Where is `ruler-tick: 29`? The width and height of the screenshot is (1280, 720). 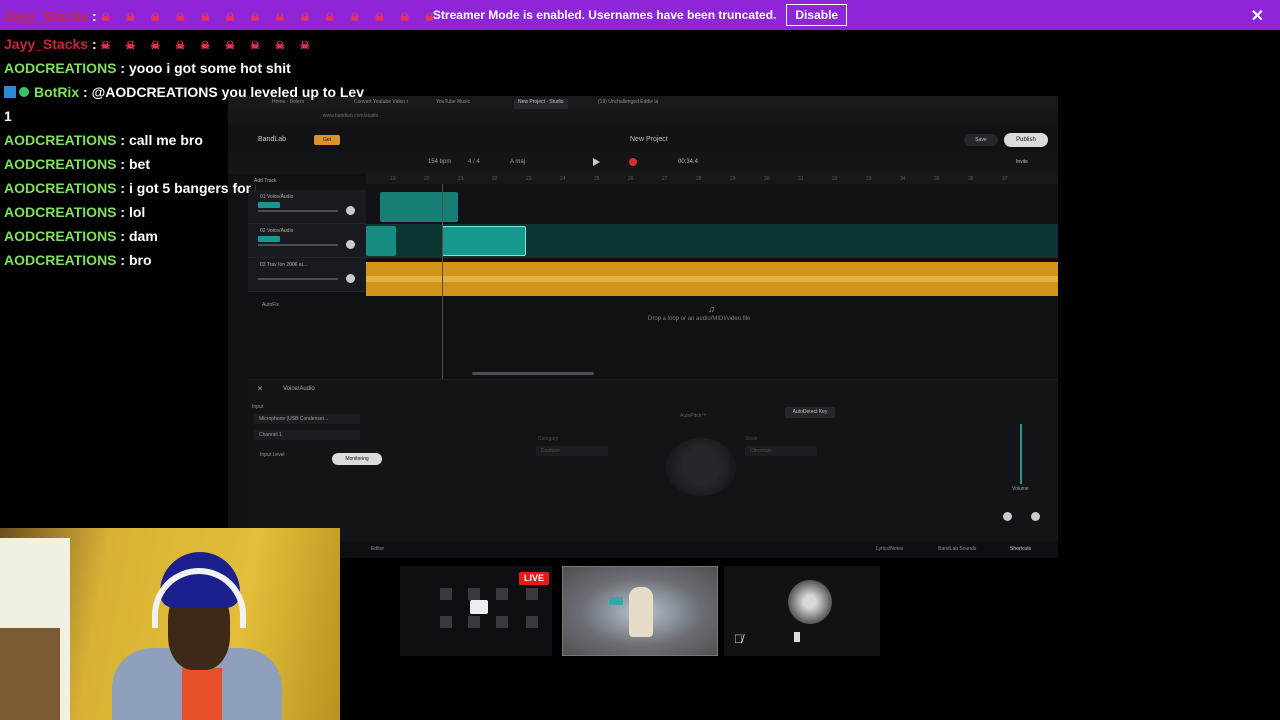
ruler-tick: 29 is located at coordinates (733, 179).